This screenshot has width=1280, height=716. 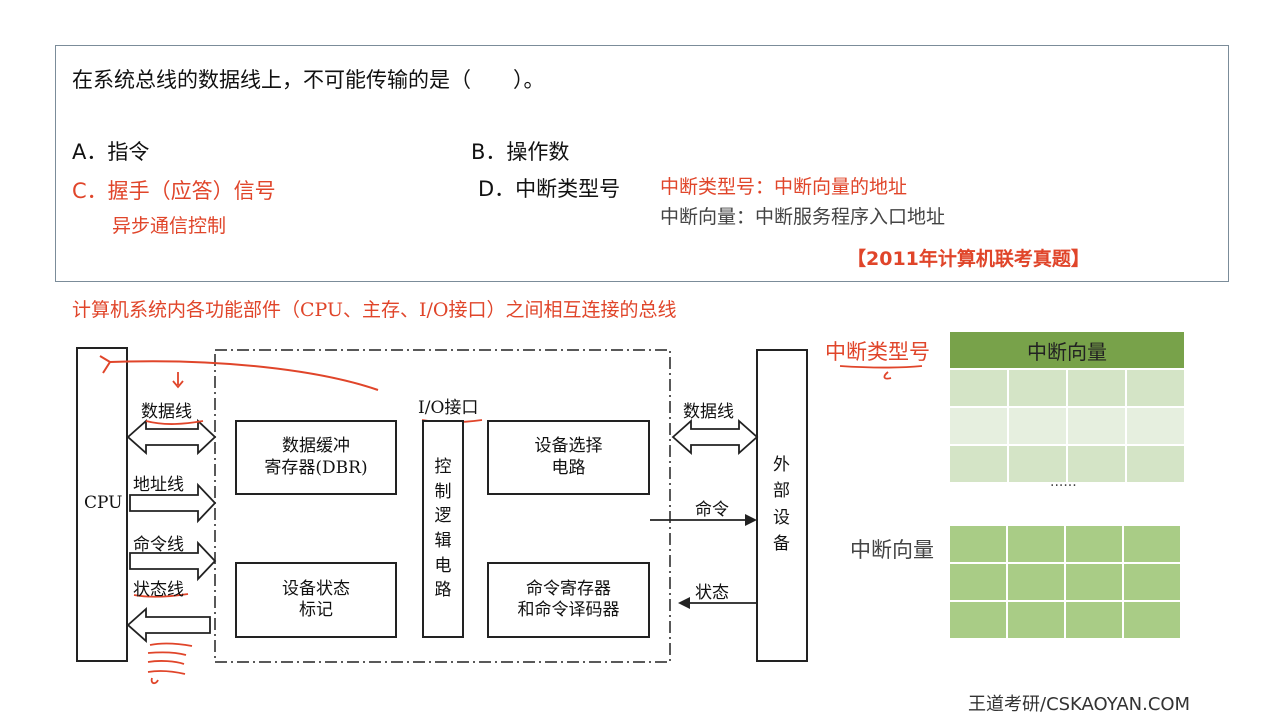 I want to click on data-line-label: 数据线, so click(x=166, y=412).